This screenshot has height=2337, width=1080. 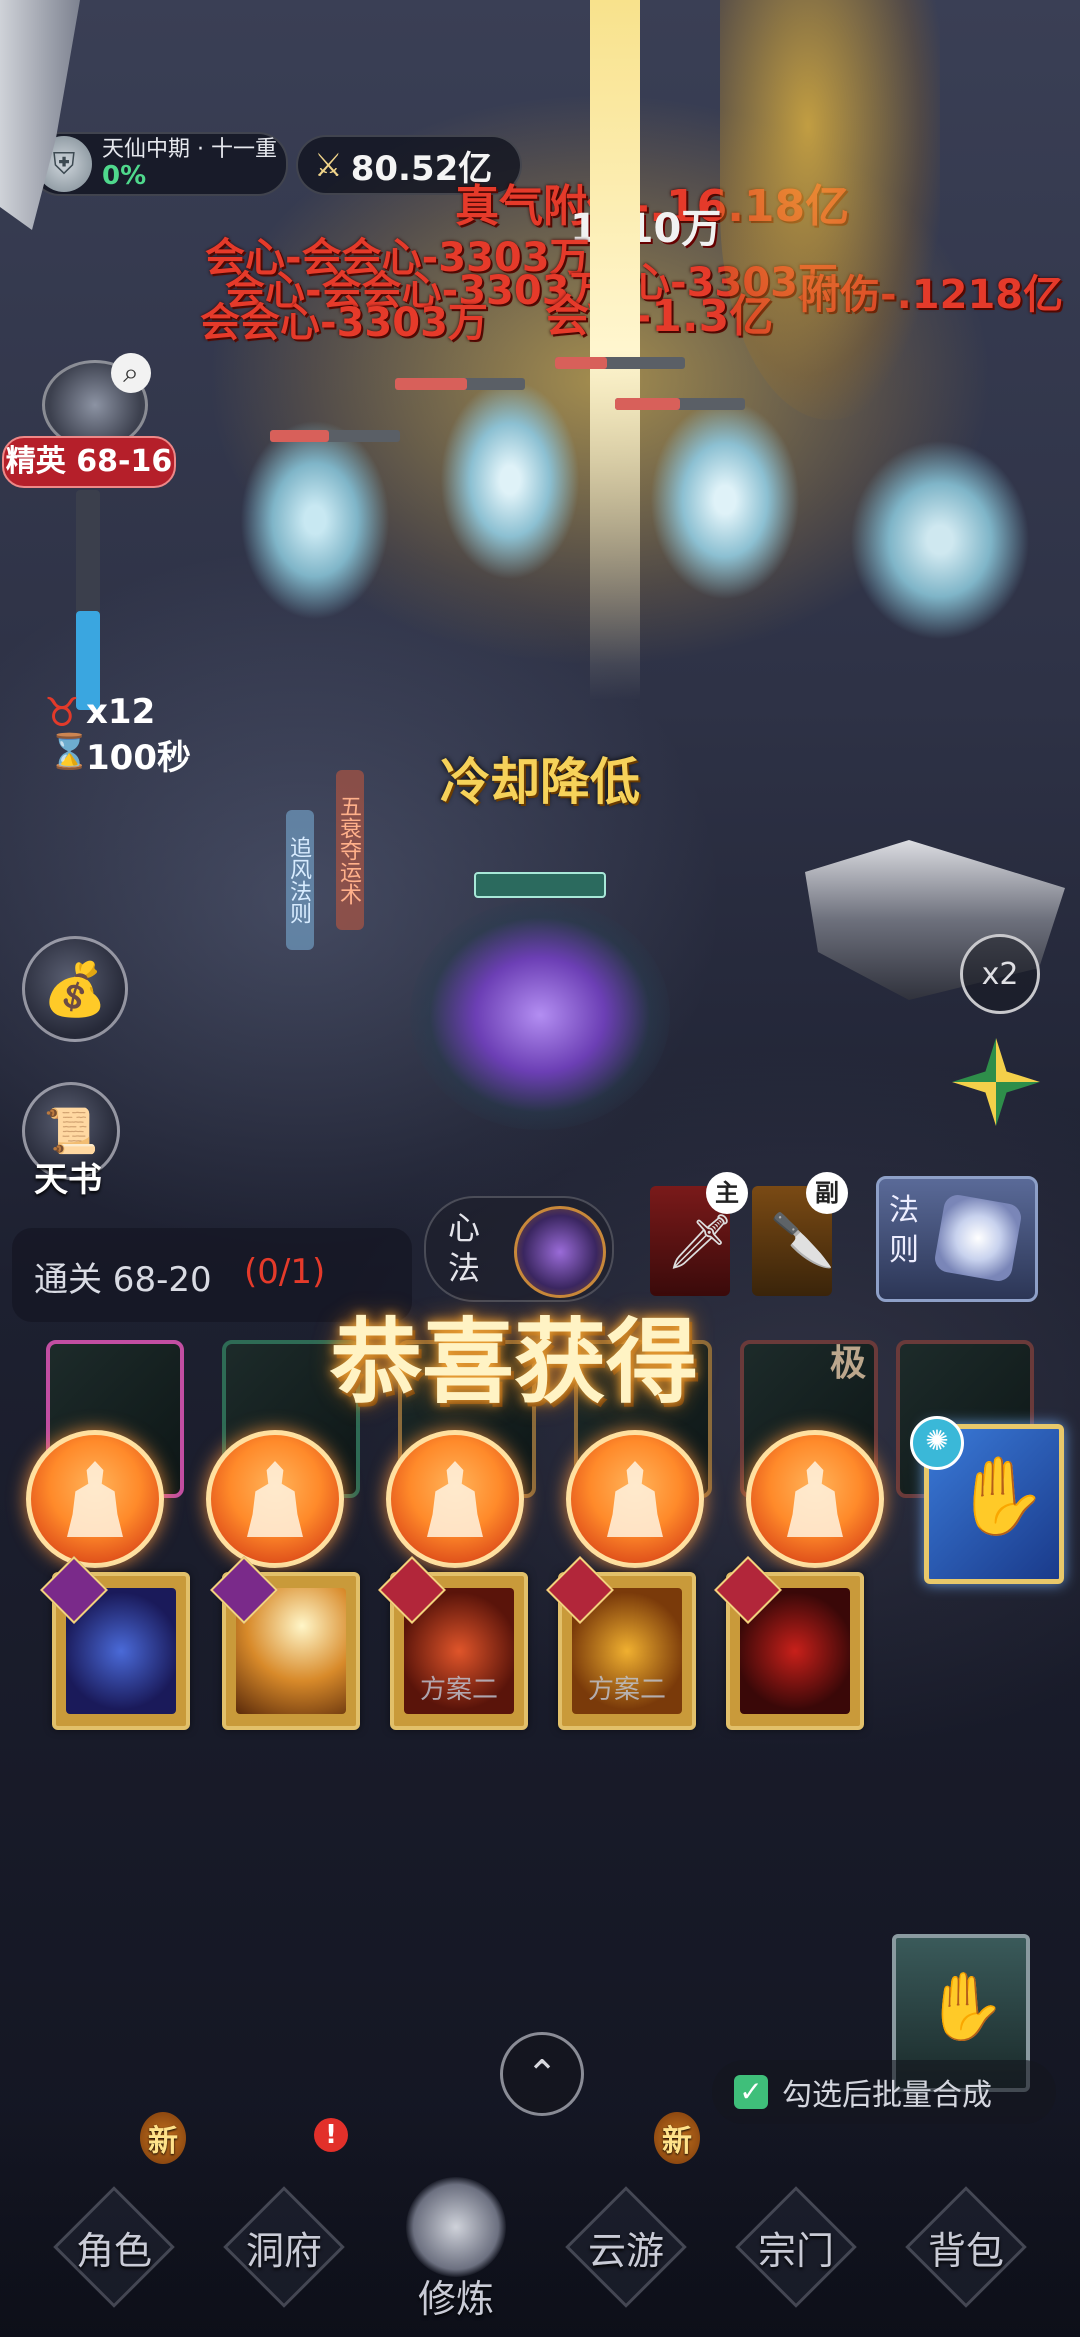 I want to click on crossed-swords-icon: ⚔, so click(x=328, y=165).